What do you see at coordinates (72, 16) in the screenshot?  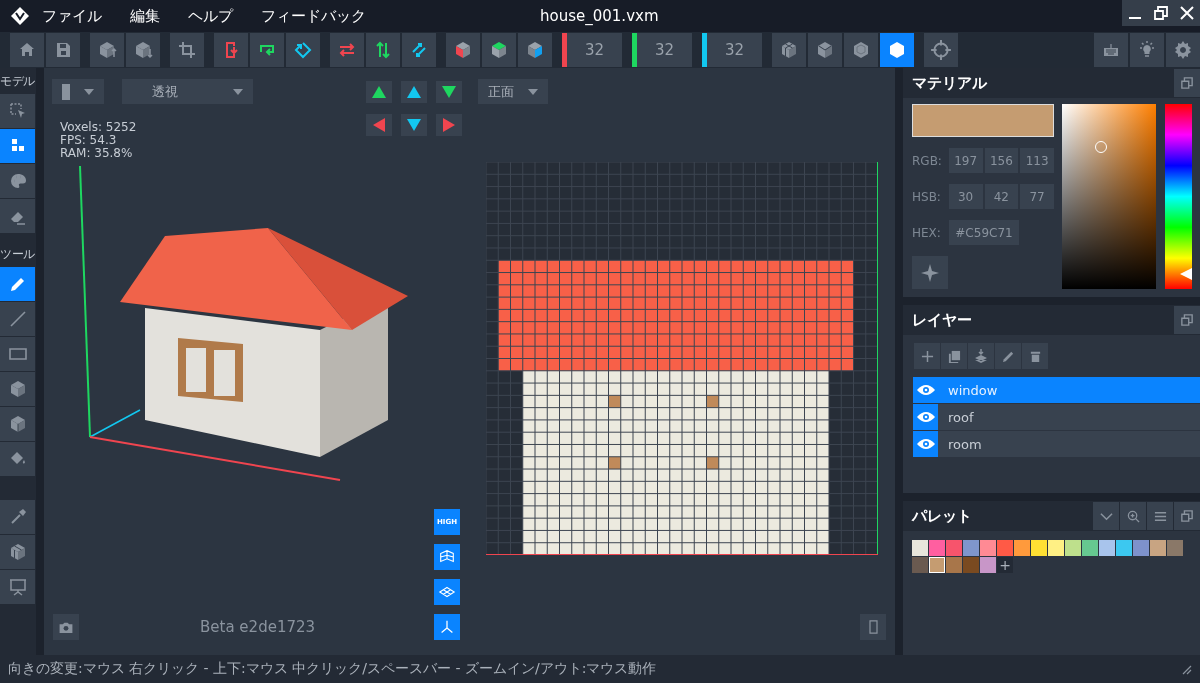 I see `menu-item: ファイル` at bounding box center [72, 16].